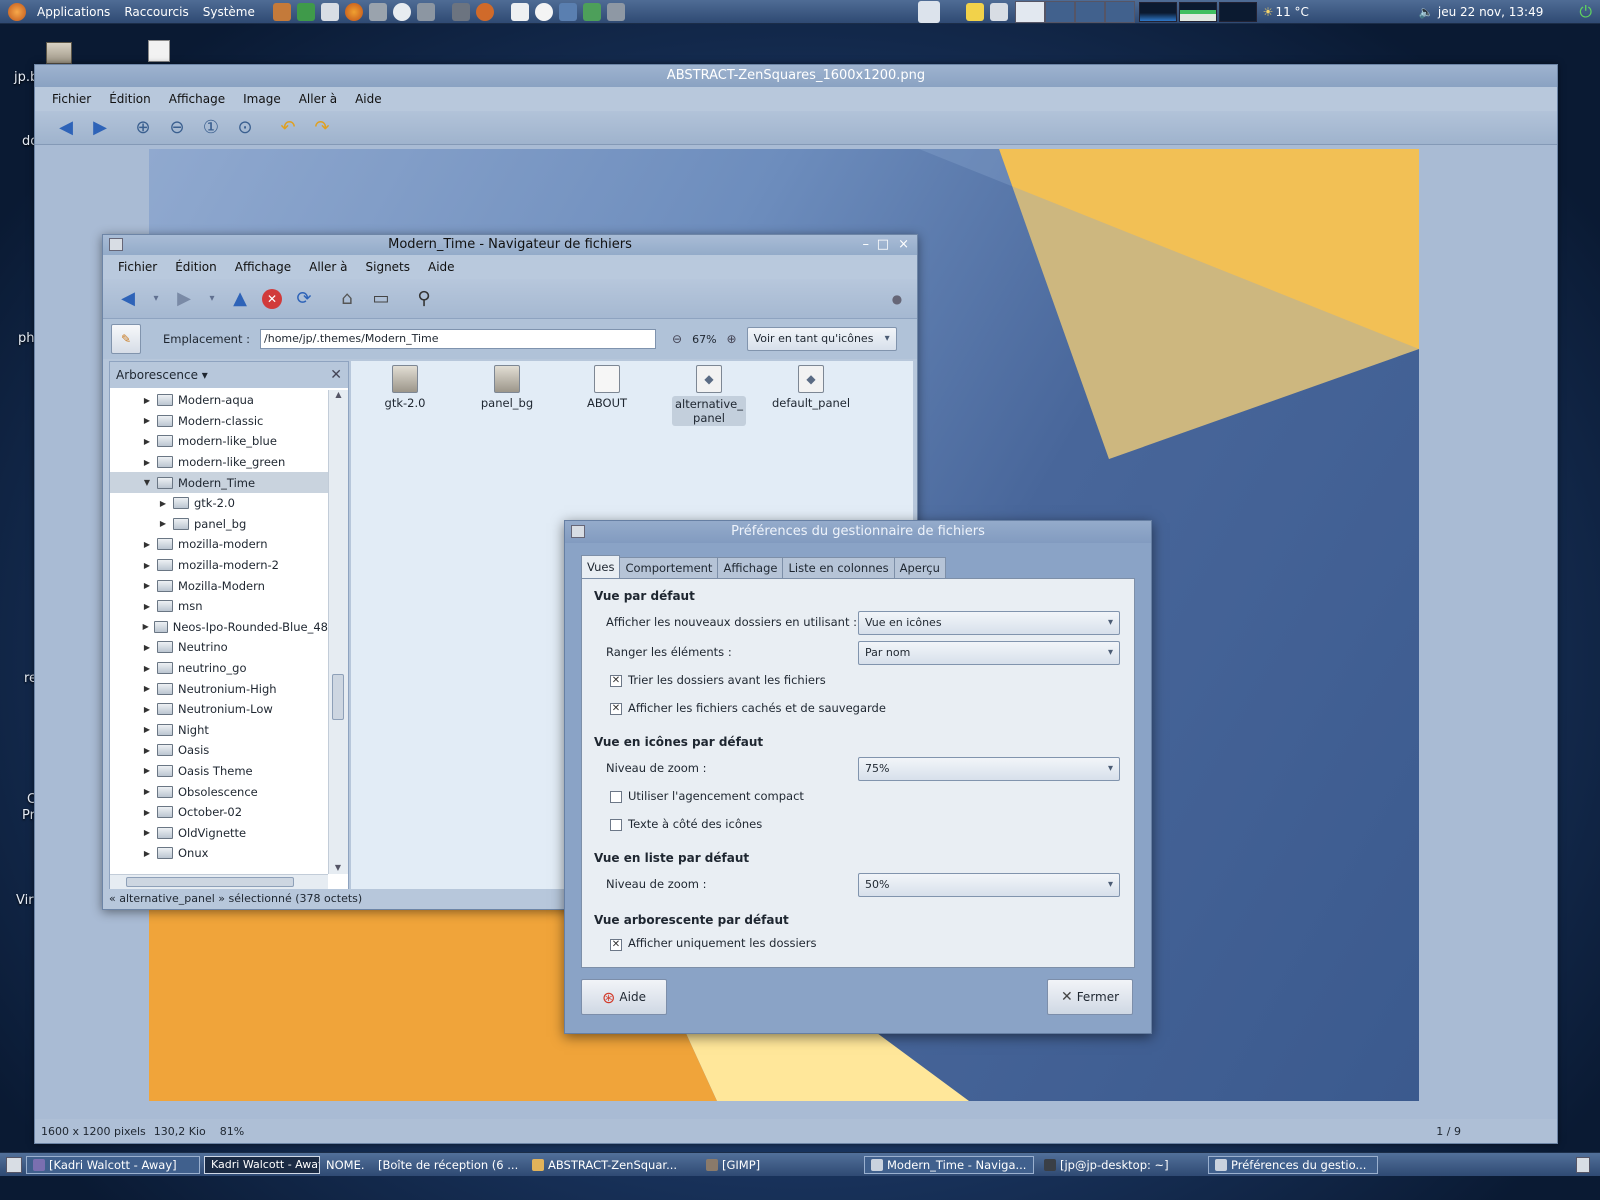 This screenshot has height=1200, width=1600. Describe the element at coordinates (245, 128) in the screenshot. I see `zoom-fit-icon: ⊙` at that location.